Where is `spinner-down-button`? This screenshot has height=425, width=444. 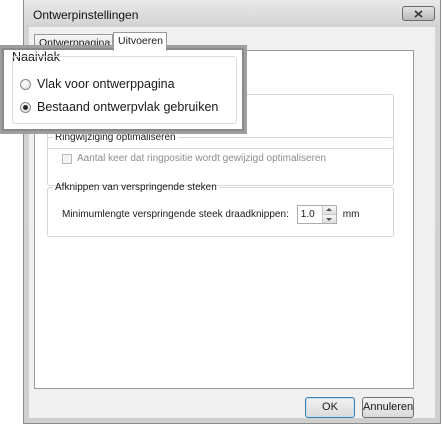
spinner-down-button is located at coordinates (329, 218).